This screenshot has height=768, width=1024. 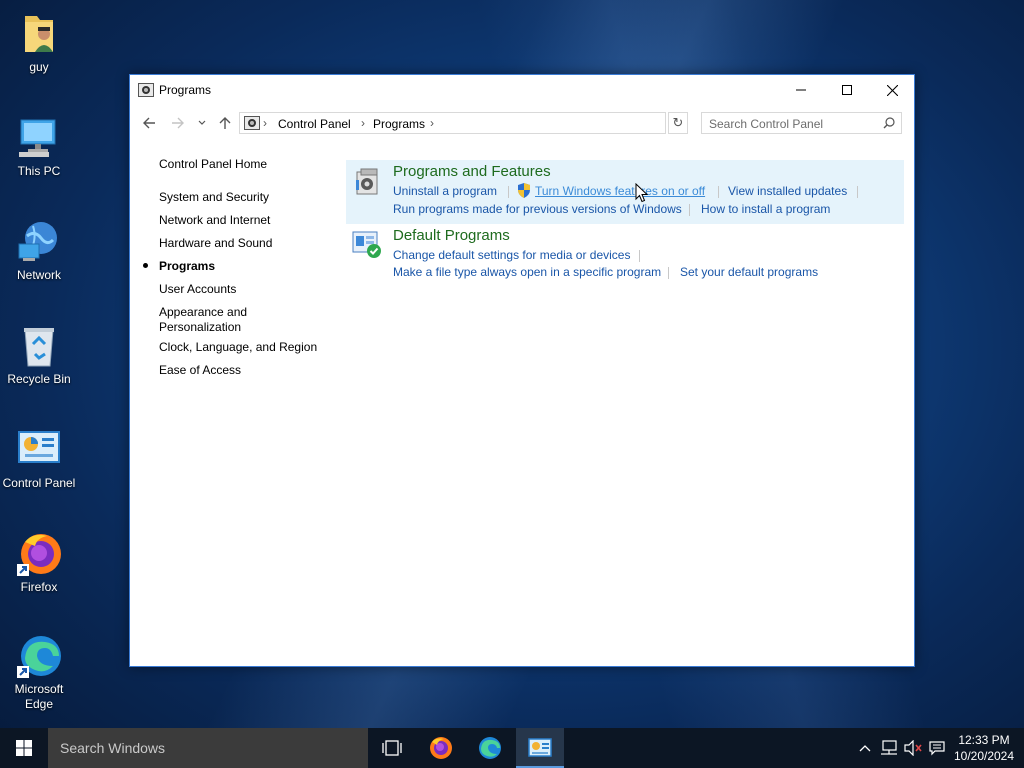 I want to click on search-input: Search Control Panel, so click(x=801, y=123).